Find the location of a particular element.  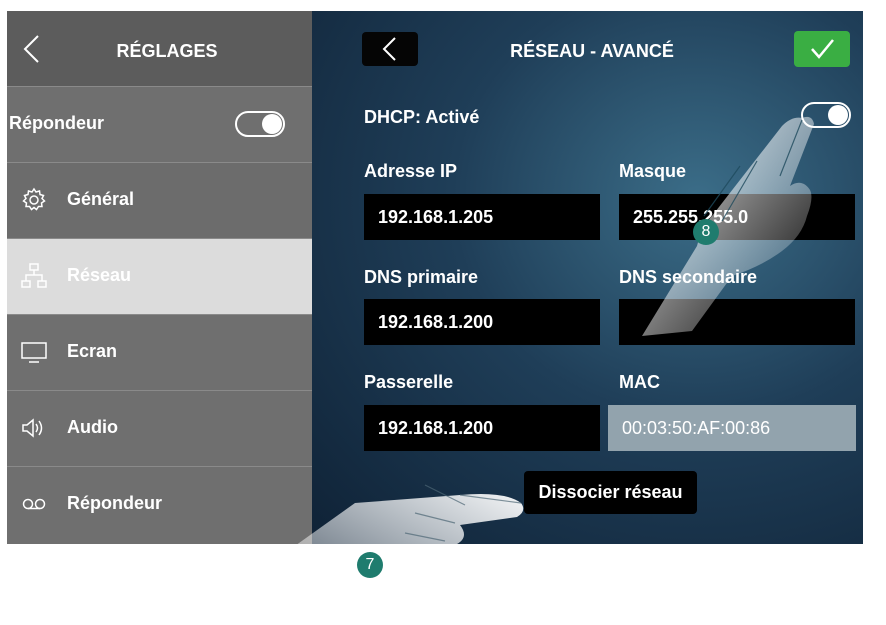

speaker-icon is located at coordinates (32, 428).